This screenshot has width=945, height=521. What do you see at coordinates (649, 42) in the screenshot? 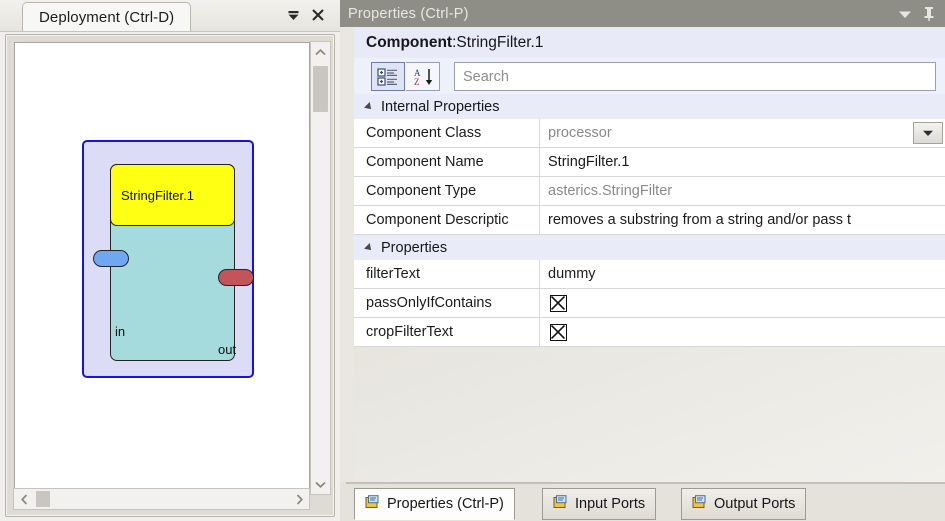
I see `component-header: Component : StringFilter.1` at bounding box center [649, 42].